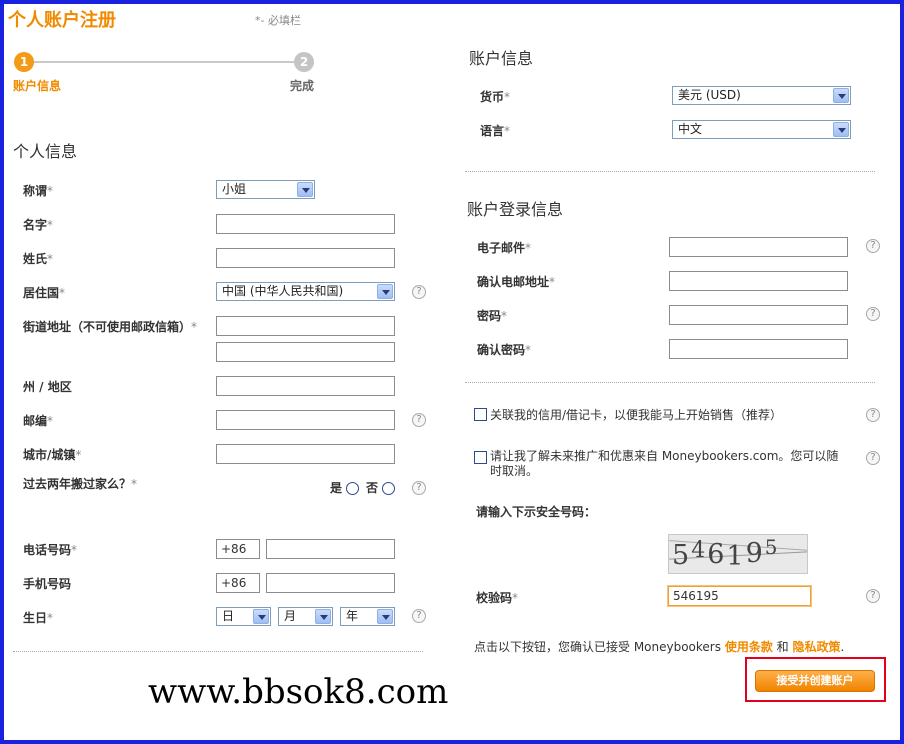 The image size is (904, 744). I want to click on birthday-year-select: 年, so click(367, 616).